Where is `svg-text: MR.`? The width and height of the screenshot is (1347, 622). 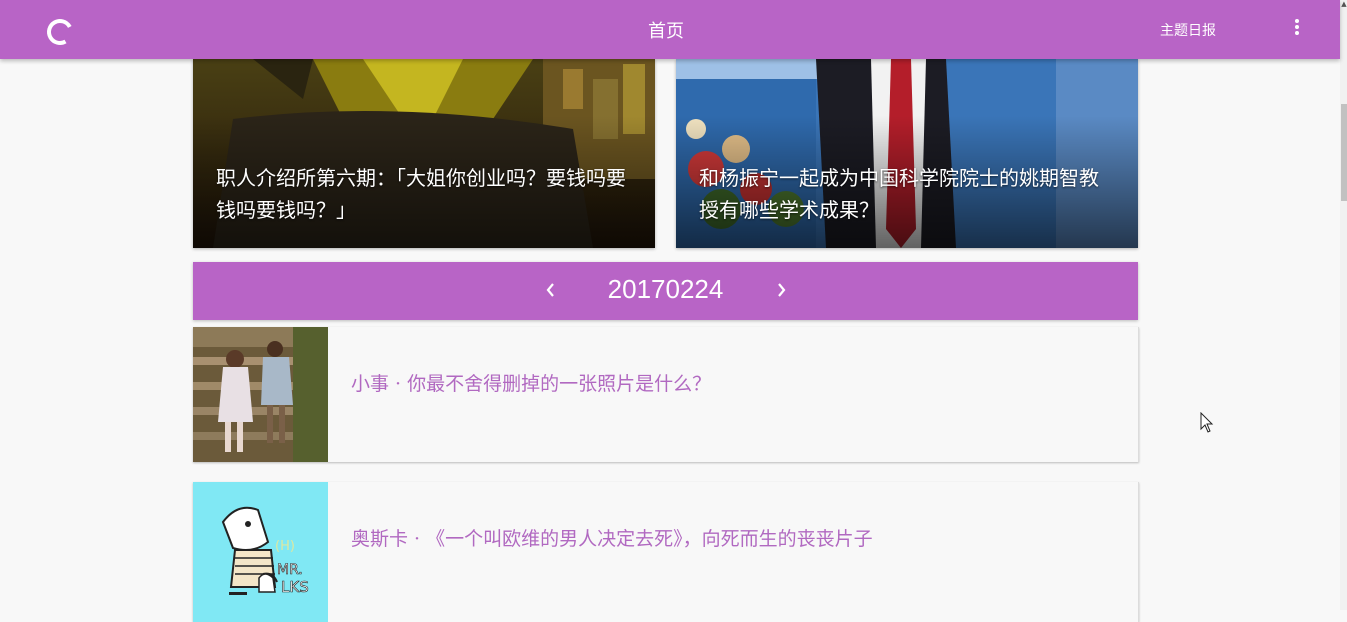
svg-text: MR. is located at coordinates (290, 570).